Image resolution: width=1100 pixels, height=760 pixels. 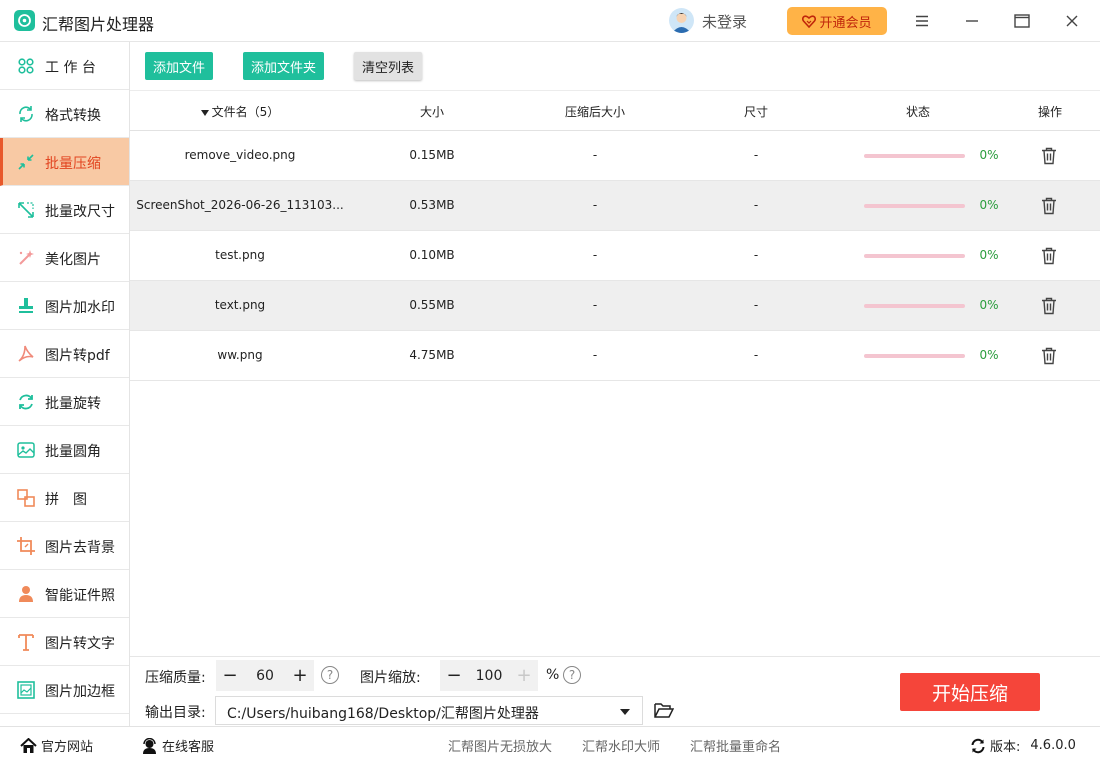 I want to click on scale-help-icon: ?, so click(x=572, y=675).